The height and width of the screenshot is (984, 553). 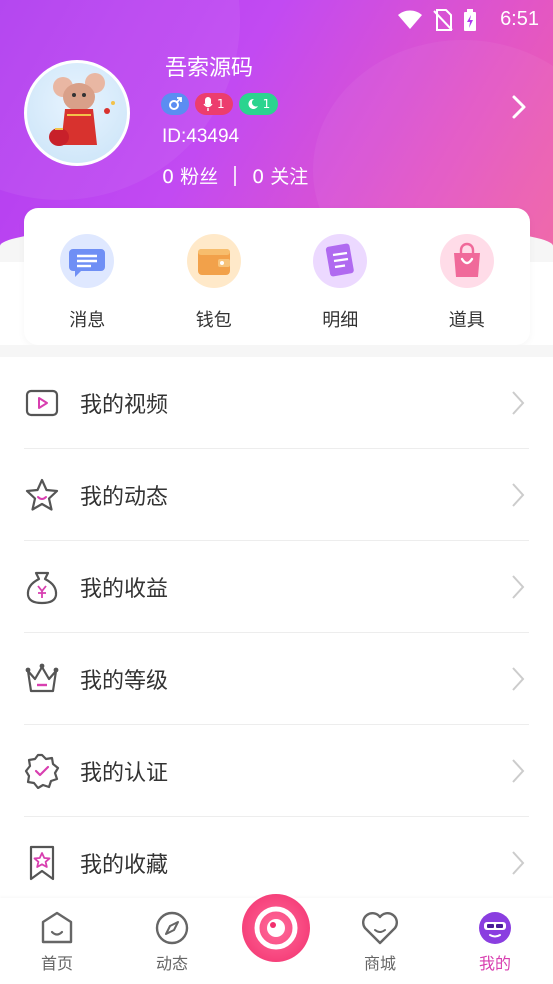 I want to click on star-icon, so click(x=42, y=495).